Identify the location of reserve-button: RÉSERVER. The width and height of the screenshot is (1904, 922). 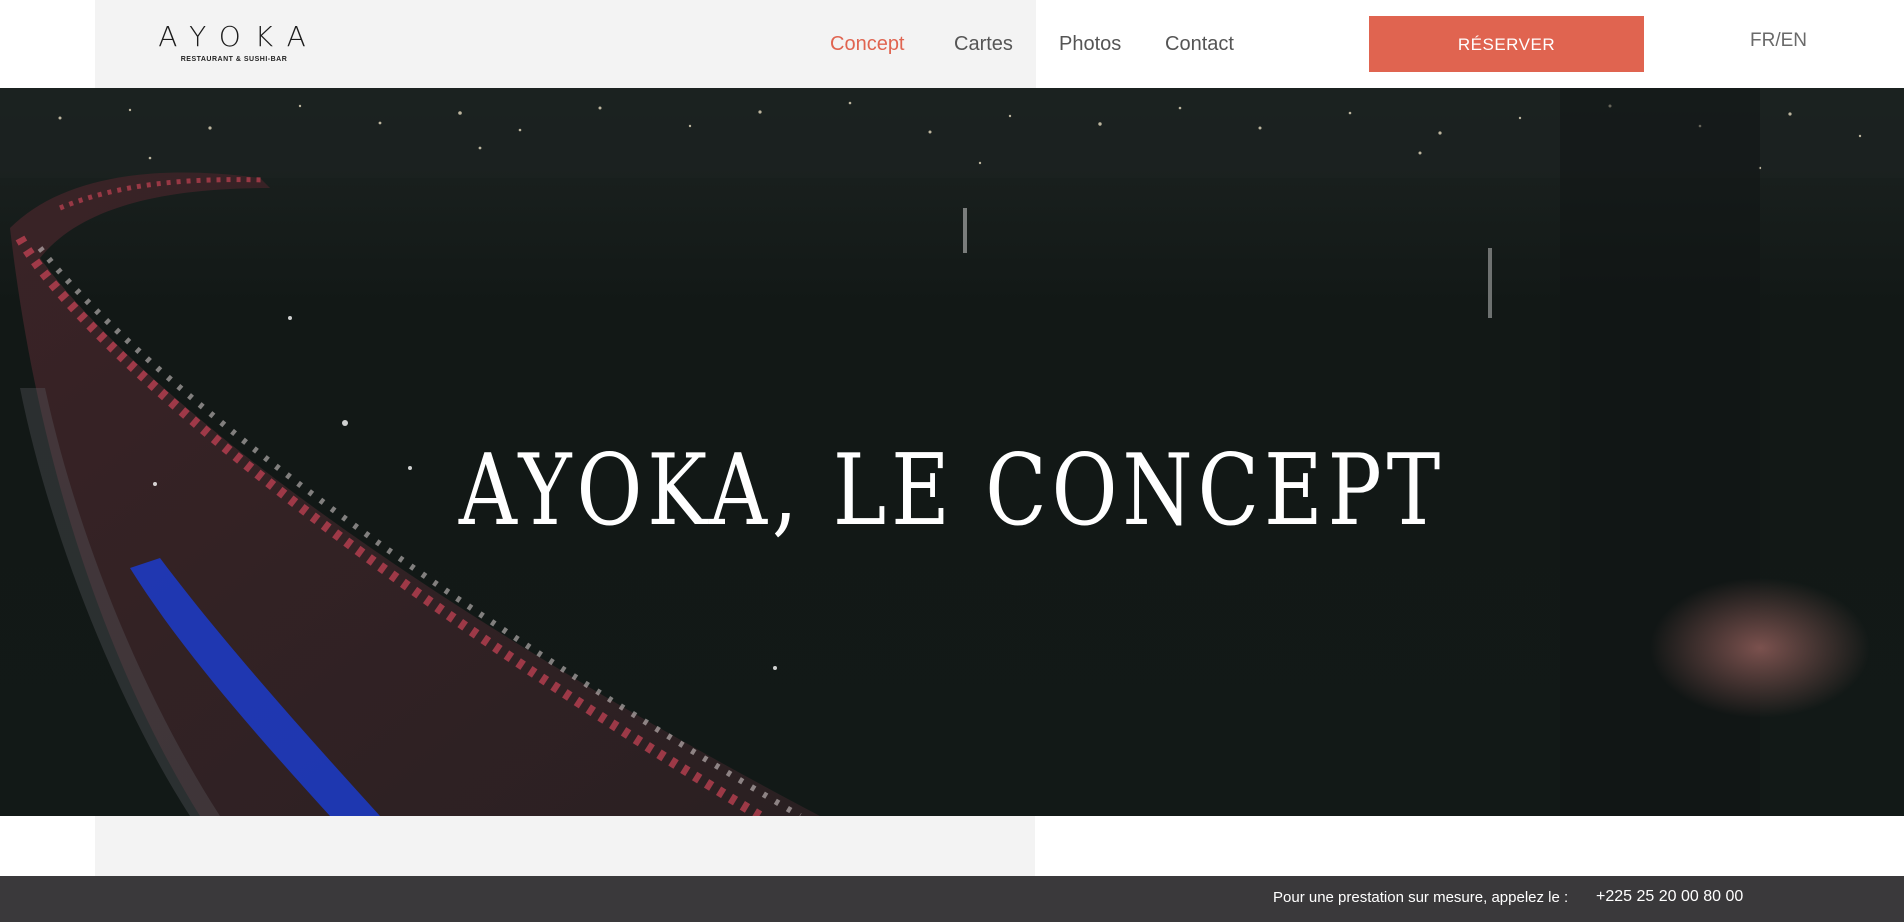
(1506, 44).